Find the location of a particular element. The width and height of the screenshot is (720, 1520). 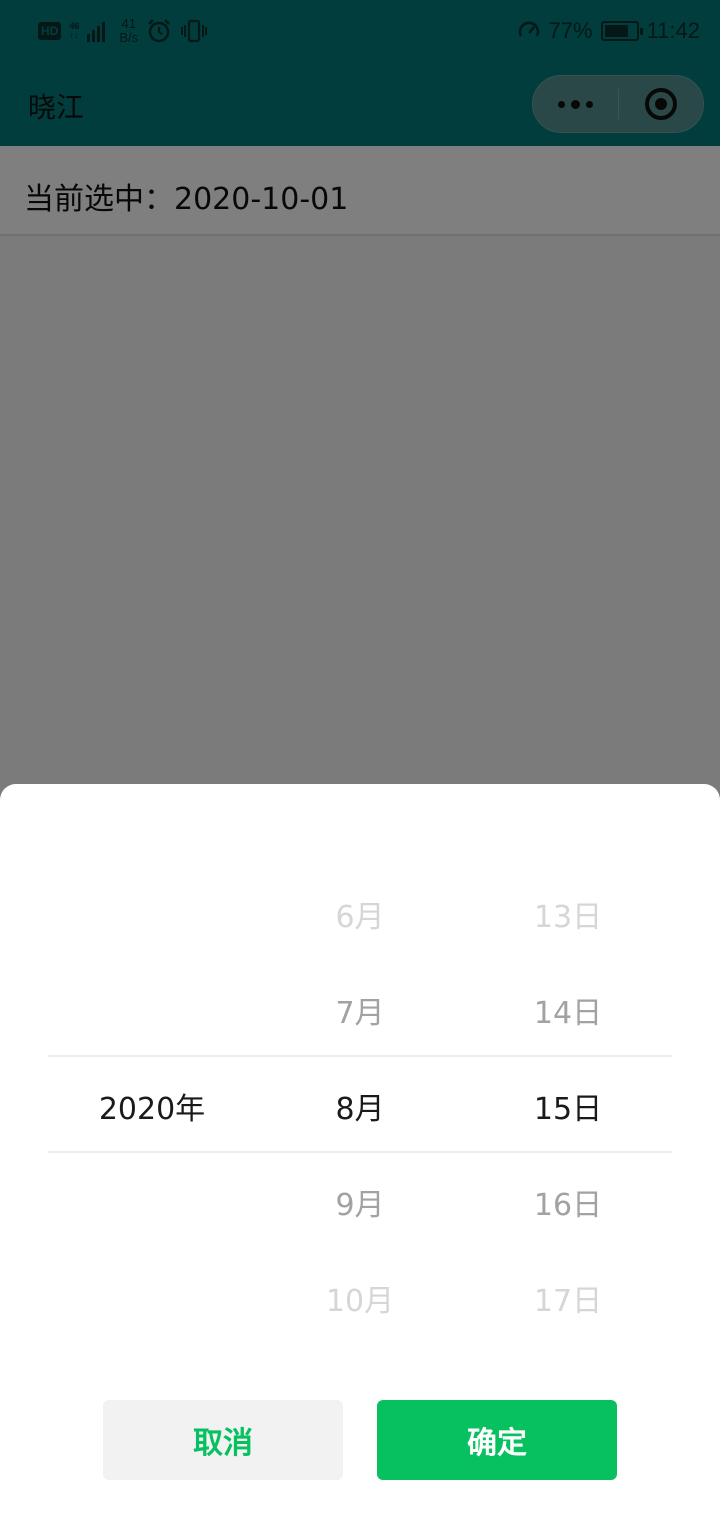

day-column: 13日 14日 15日 16日 17日 is located at coordinates (568, 1106).